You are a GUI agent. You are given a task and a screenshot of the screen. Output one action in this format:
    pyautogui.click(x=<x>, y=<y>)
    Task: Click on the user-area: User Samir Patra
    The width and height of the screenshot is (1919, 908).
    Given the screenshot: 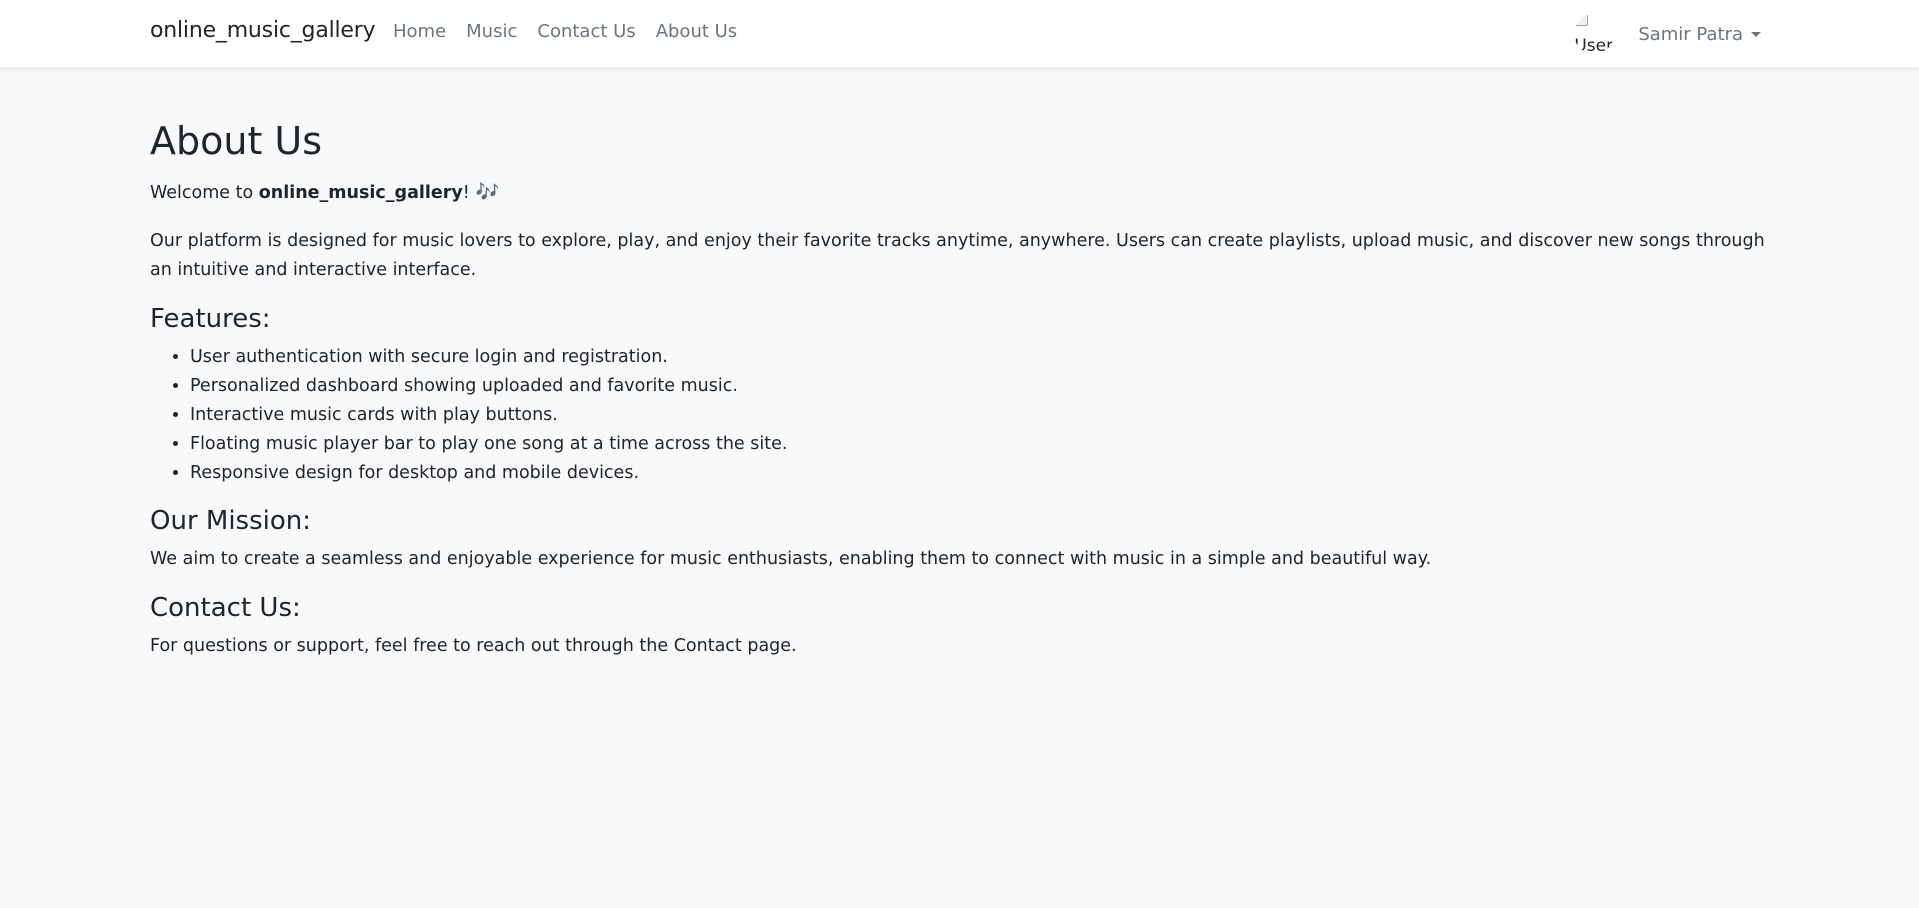 What is the action you would take?
    pyautogui.click(x=1667, y=34)
    